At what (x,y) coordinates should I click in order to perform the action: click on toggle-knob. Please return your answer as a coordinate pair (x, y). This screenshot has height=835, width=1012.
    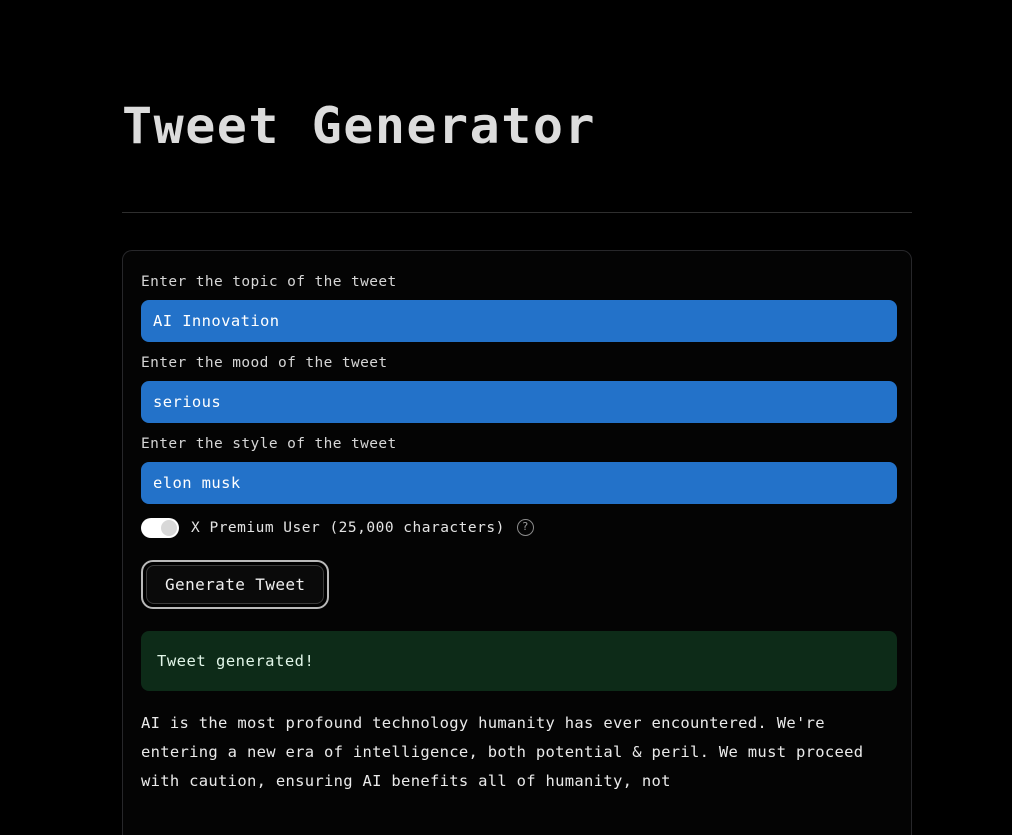
    Looking at the image, I should click on (169, 527).